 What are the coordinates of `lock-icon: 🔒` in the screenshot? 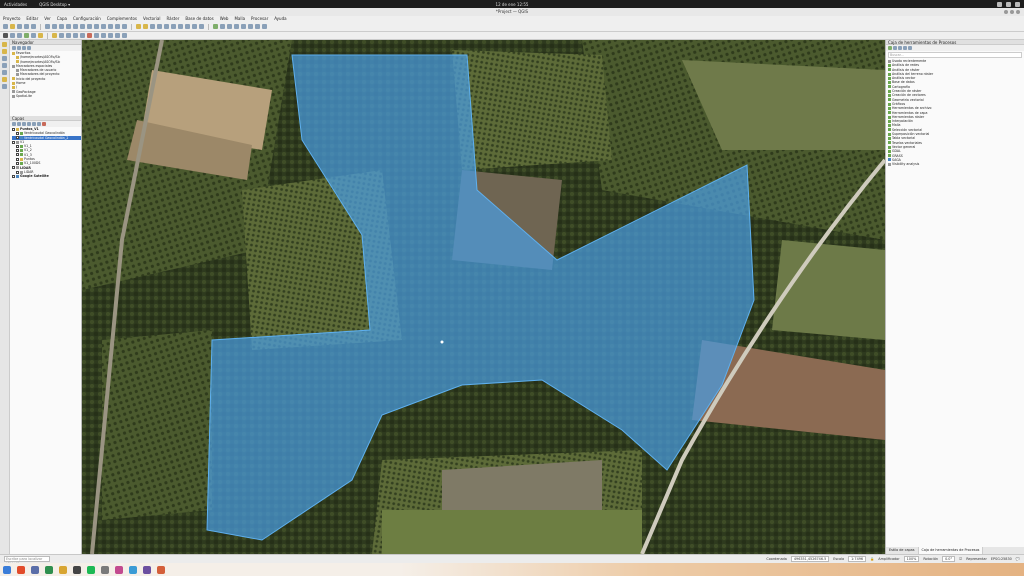 It's located at (872, 559).